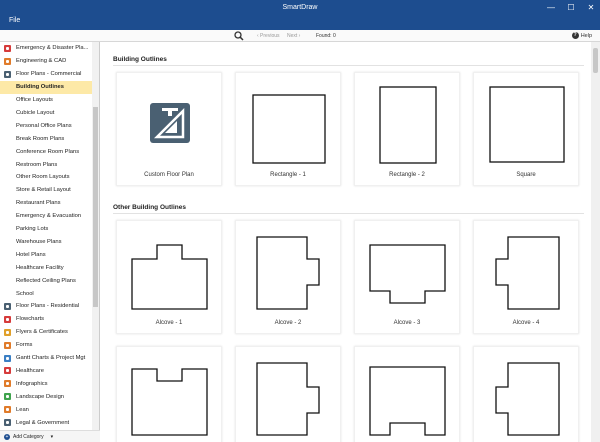 This screenshot has width=600, height=442. I want to click on sidebar-item-label: Floor Plans - Residential, so click(48, 306).